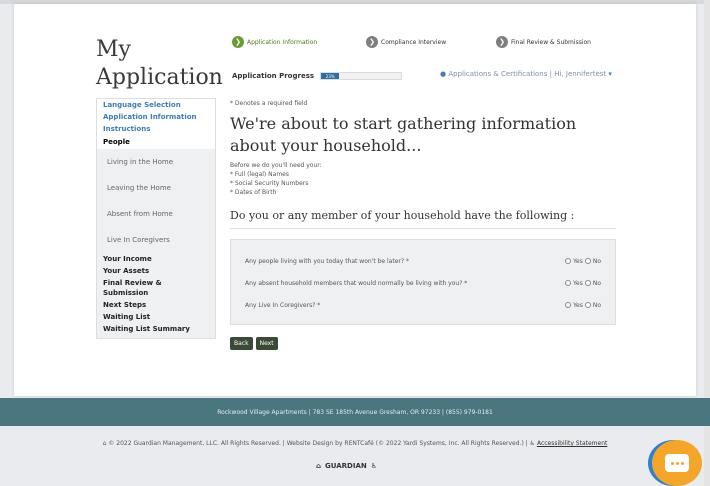  Describe the element at coordinates (156, 259) in the screenshot. I see `sidebar-item-your-income: Your Income` at that location.